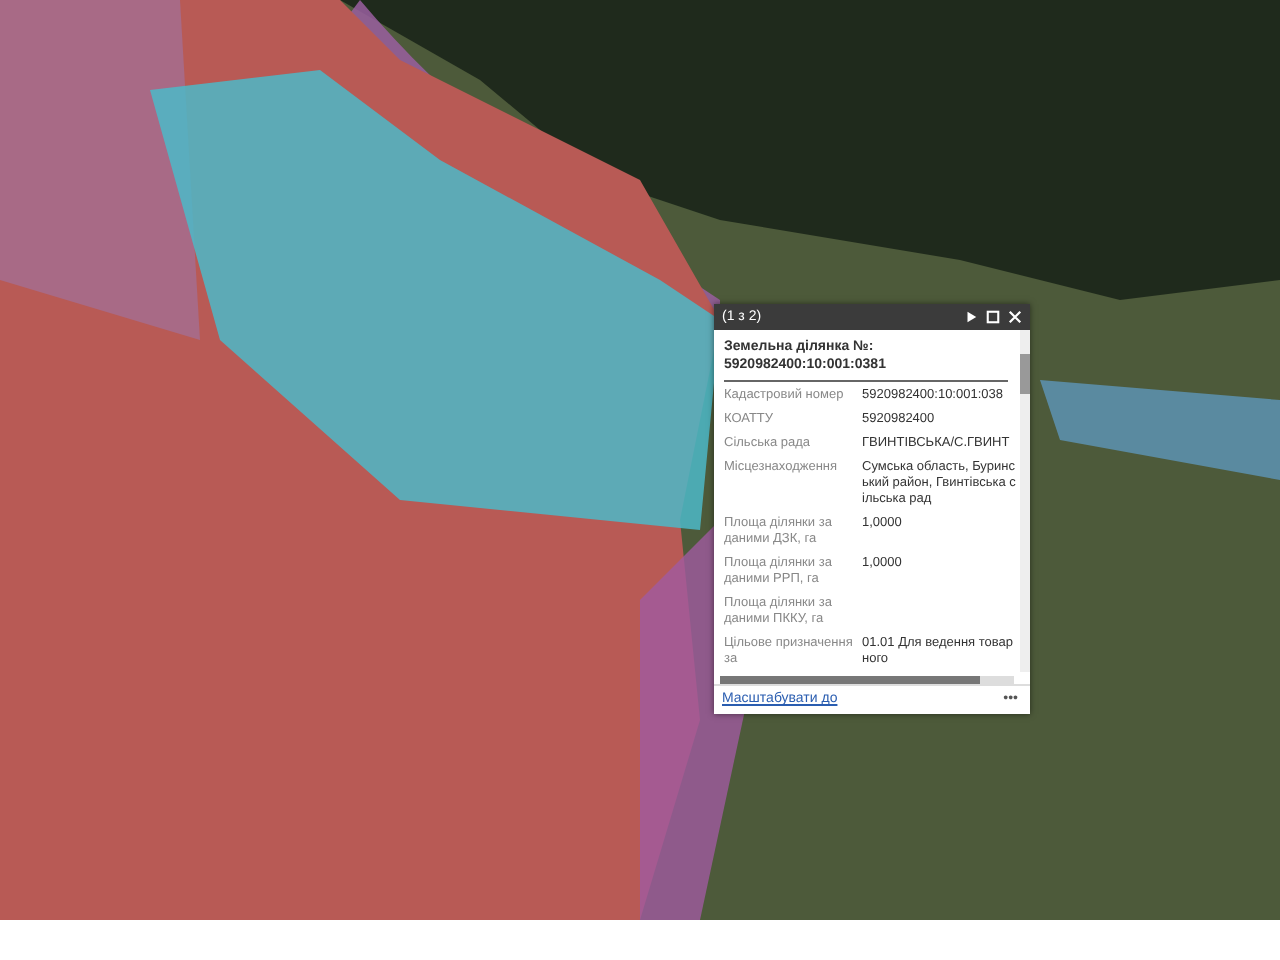  I want to click on next-icon, so click(971, 317).